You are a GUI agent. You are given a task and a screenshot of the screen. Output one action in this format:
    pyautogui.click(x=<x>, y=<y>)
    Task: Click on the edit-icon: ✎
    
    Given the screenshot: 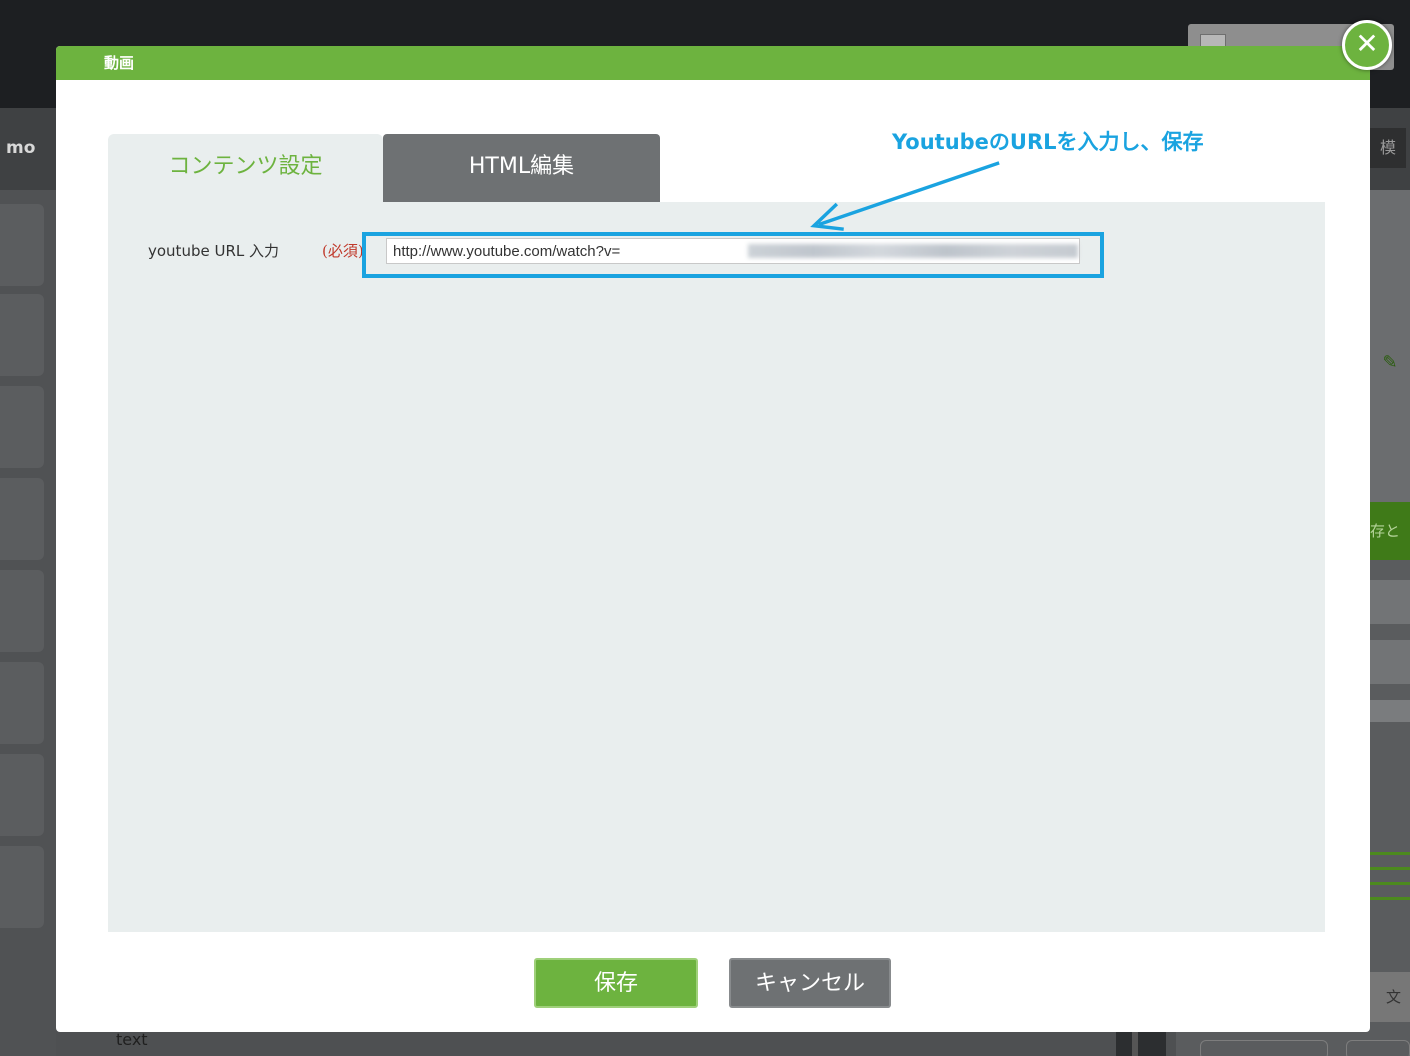 What is the action you would take?
    pyautogui.click(x=1390, y=363)
    